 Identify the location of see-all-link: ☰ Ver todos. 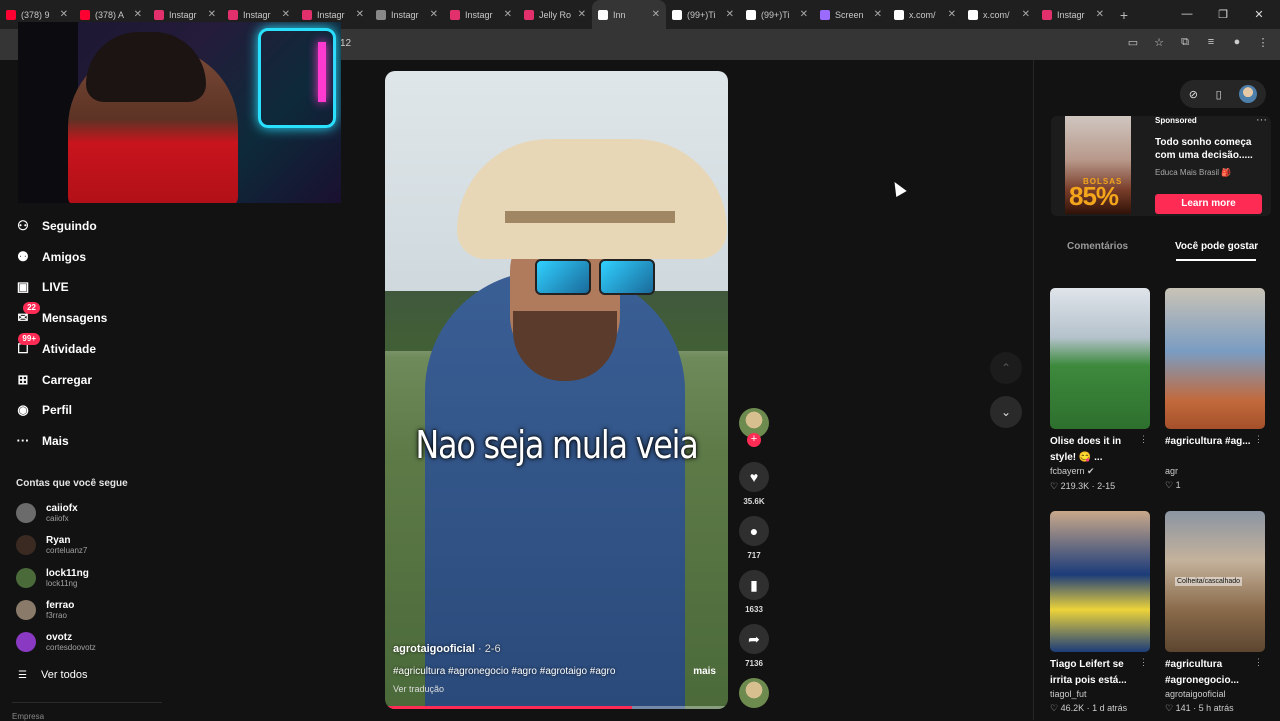
(52, 675).